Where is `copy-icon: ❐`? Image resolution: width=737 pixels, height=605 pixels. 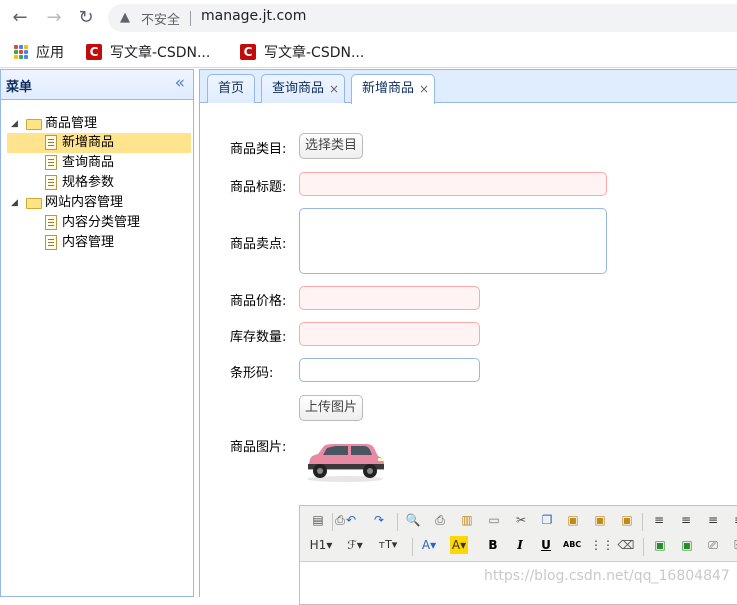
copy-icon: ❐ is located at coordinates (547, 520).